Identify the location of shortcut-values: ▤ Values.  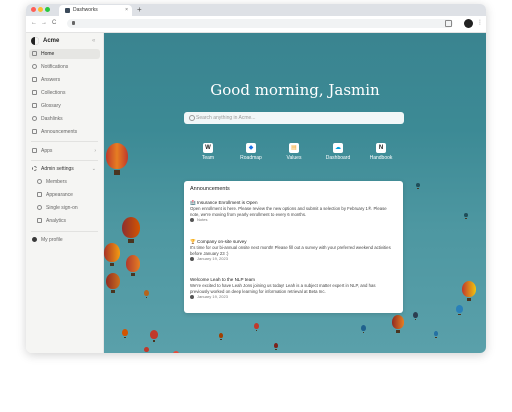
(294, 154).